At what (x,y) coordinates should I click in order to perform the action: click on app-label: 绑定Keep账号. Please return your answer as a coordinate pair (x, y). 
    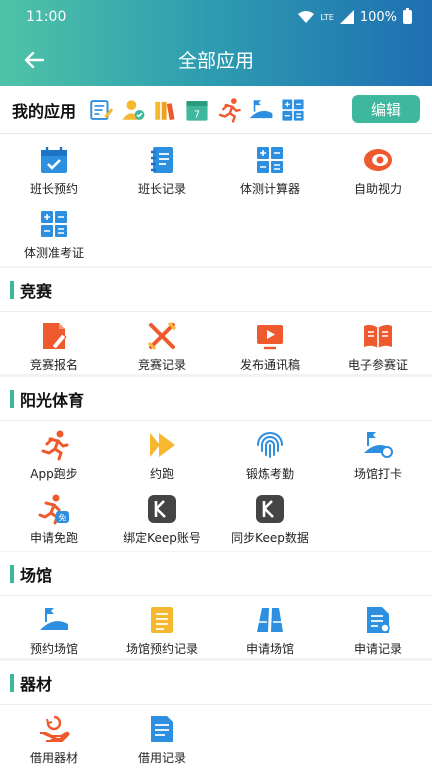
    Looking at the image, I should click on (162, 538).